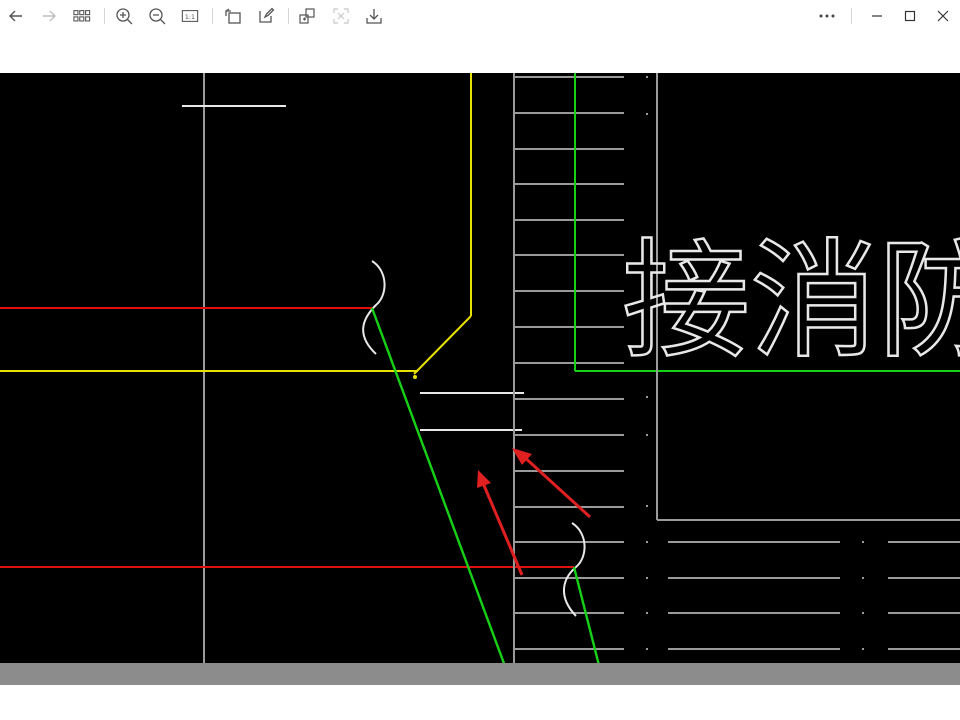 Image resolution: width=960 pixels, height=720 pixels. I want to click on save-icon, so click(374, 16).